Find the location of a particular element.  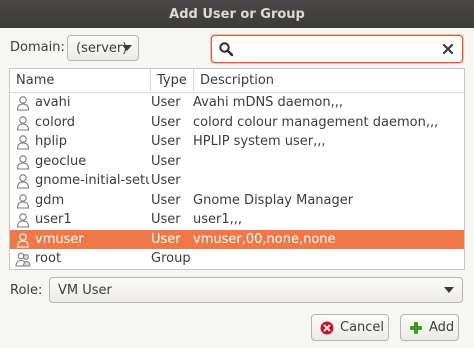

group-icon is located at coordinates (23, 259).